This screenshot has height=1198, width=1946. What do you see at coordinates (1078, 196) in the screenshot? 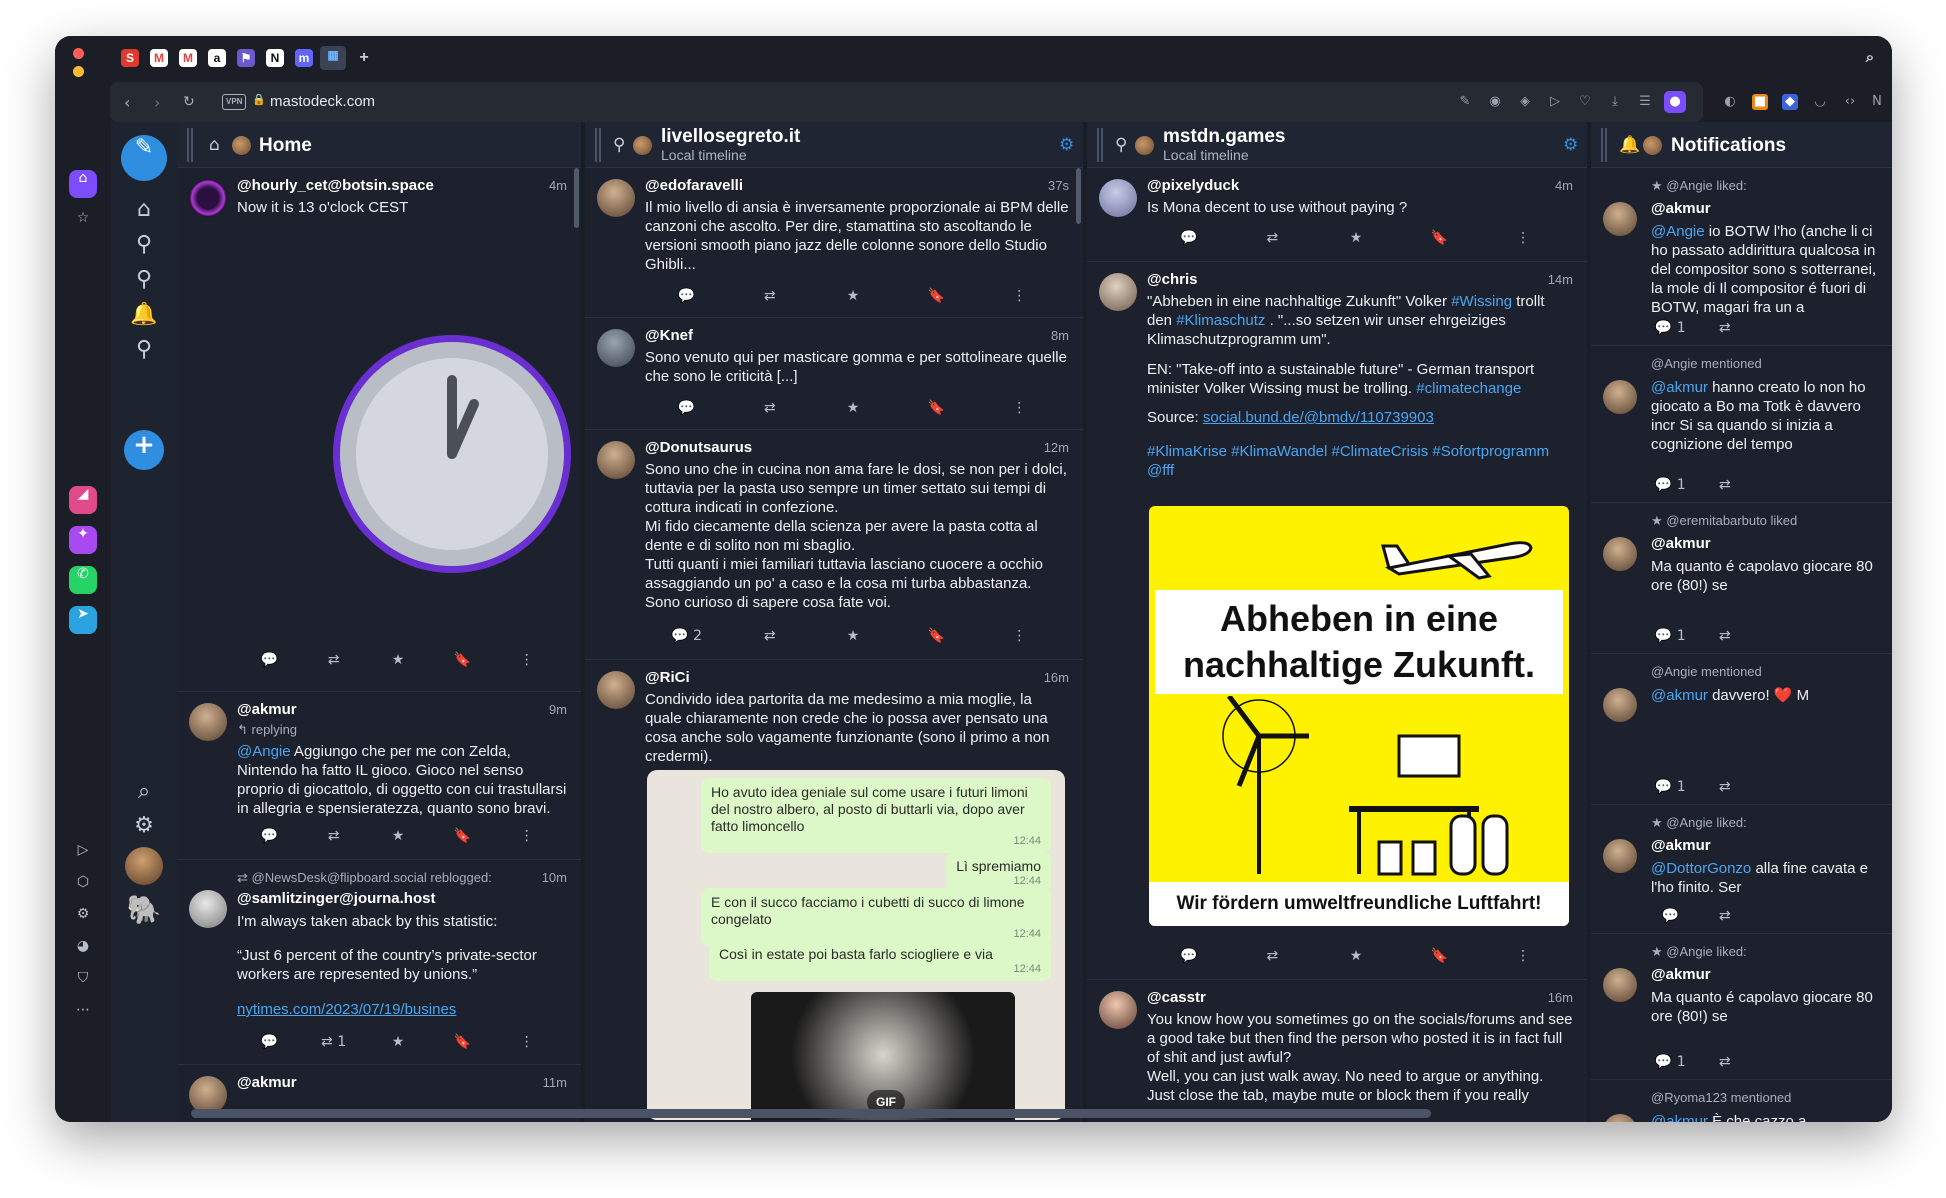
I see `scrollbar` at bounding box center [1078, 196].